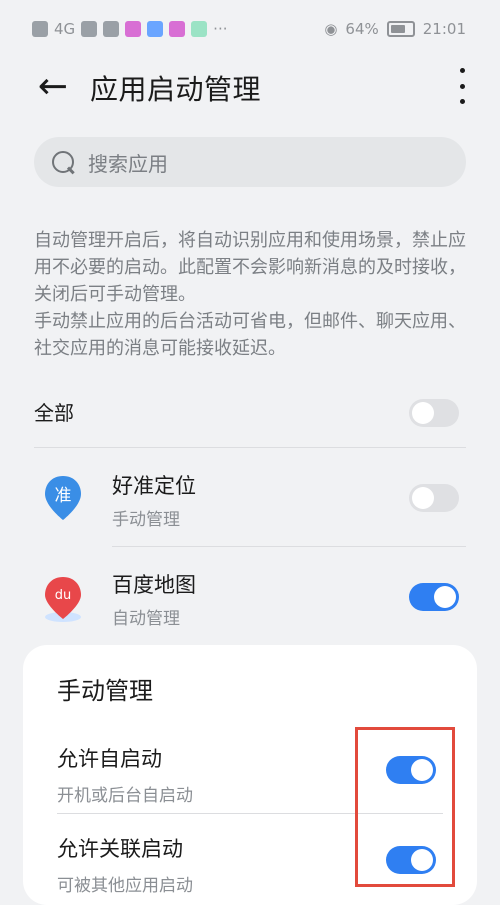  I want to click on clock: 21:01, so click(444, 29).